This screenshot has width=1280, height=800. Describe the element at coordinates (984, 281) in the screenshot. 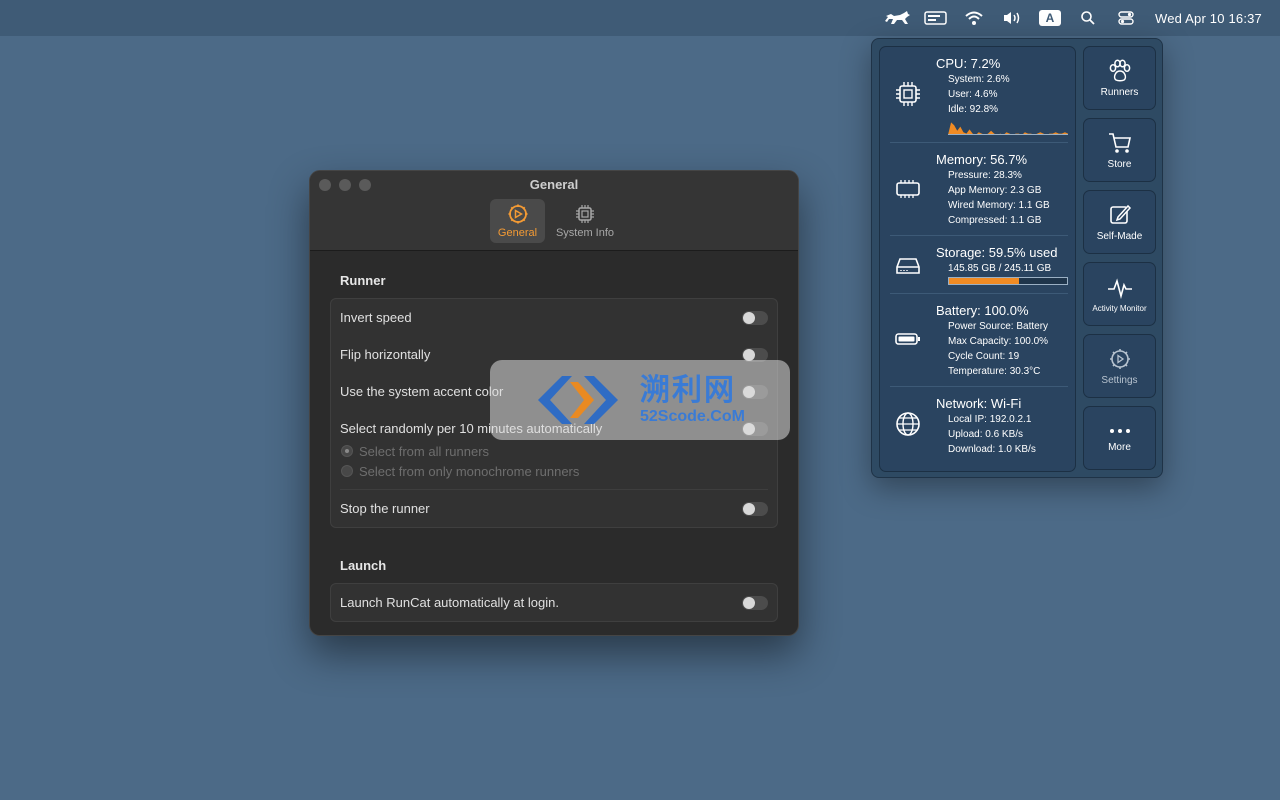

I see `storage-progress-fill` at that location.